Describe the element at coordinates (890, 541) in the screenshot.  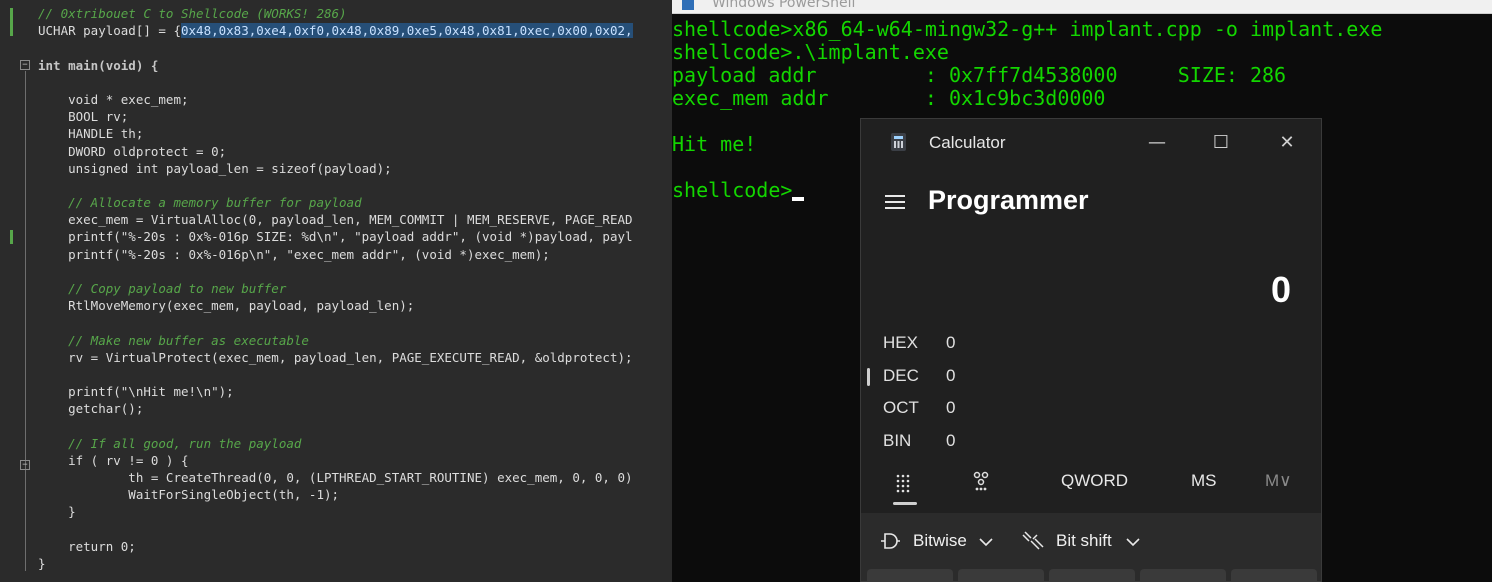
I see `bitwise-gate-icon` at that location.